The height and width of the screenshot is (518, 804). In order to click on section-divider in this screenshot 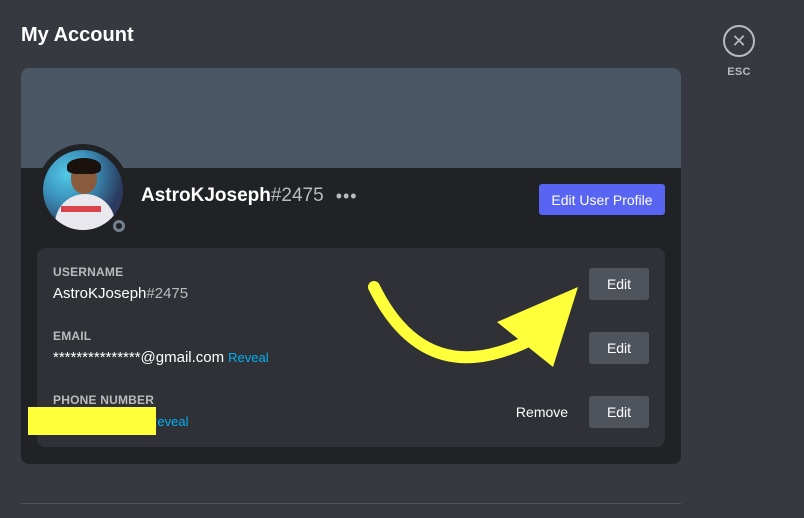, I will do `click(351, 503)`.